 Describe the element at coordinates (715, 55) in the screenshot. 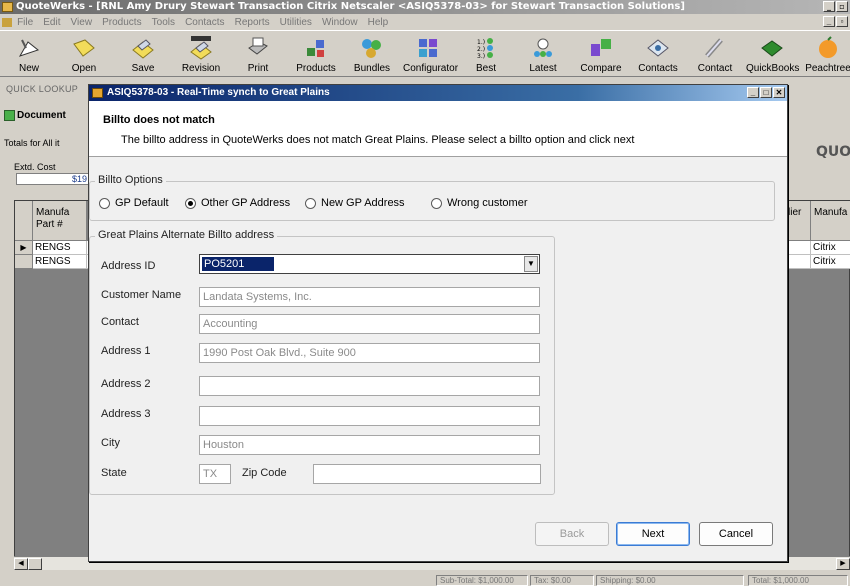

I see `toolbar-contact-button: Contact` at that location.